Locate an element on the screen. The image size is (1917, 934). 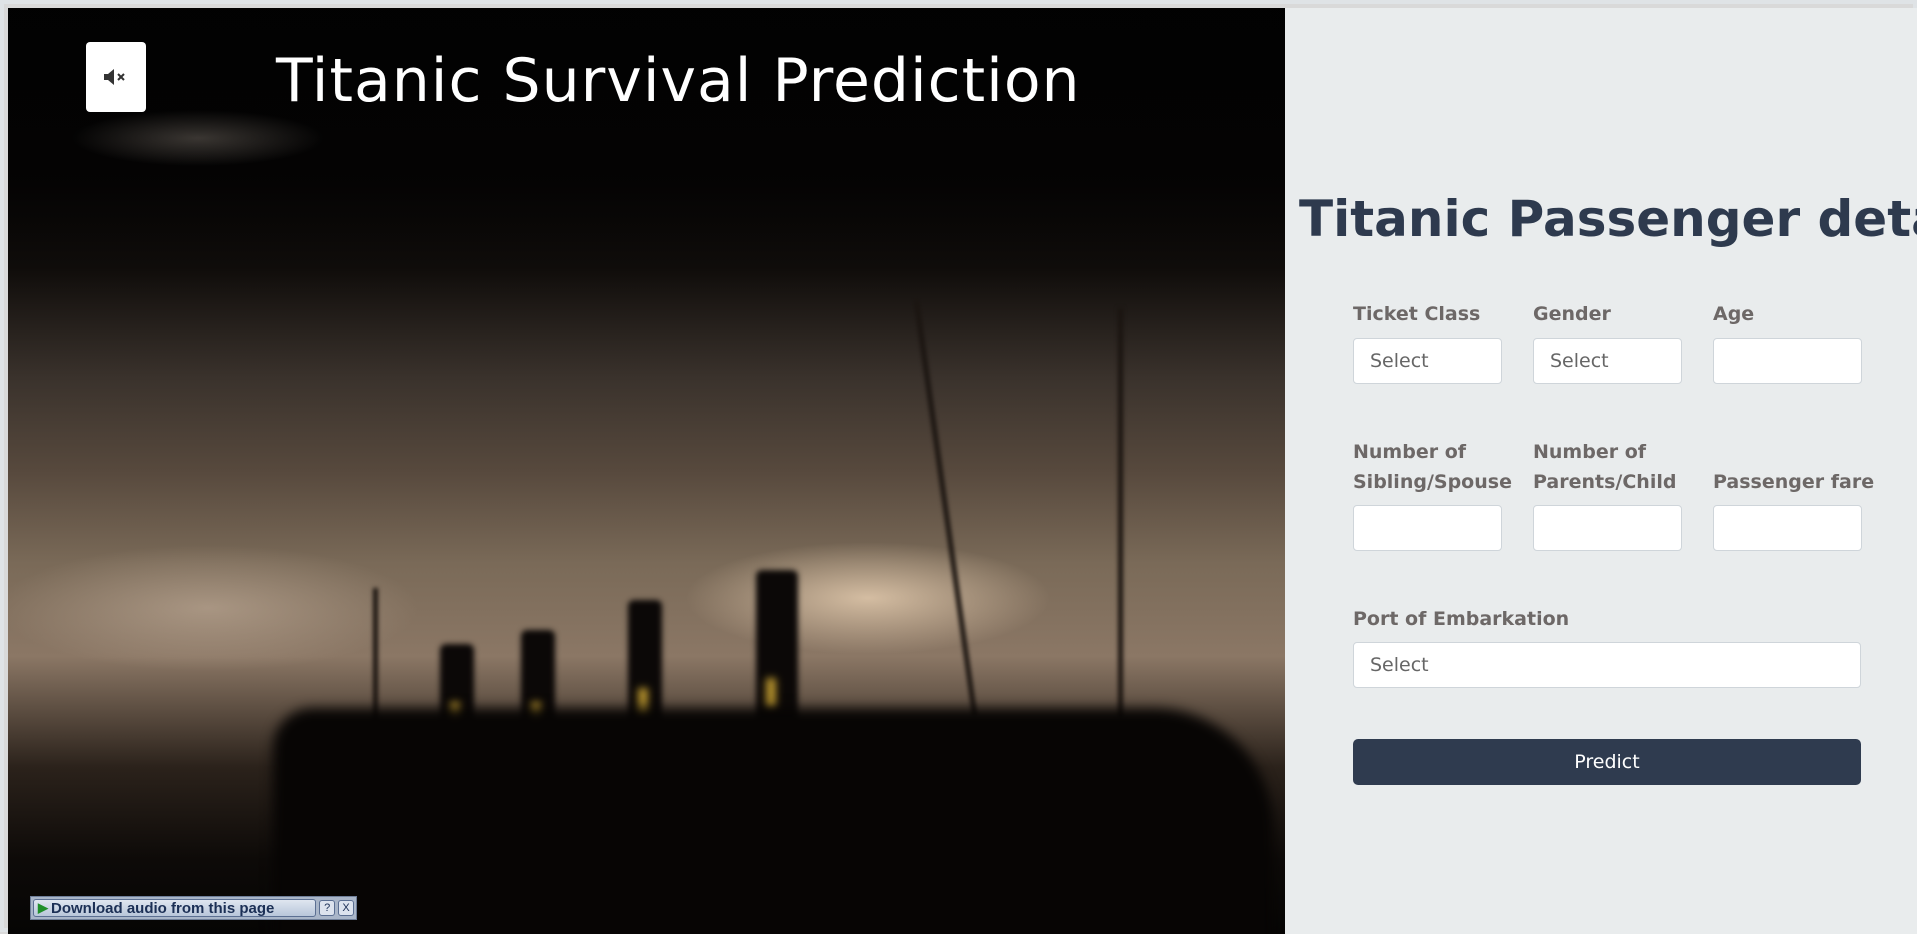
ticket-class-label: Ticket Class is located at coordinates (1417, 314).